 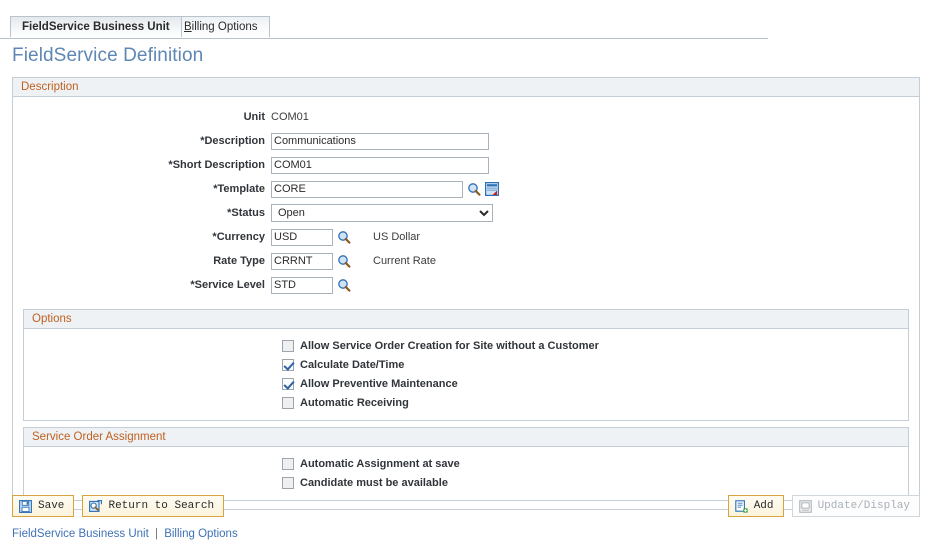 What do you see at coordinates (380, 141) in the screenshot?
I see `description-input` at bounding box center [380, 141].